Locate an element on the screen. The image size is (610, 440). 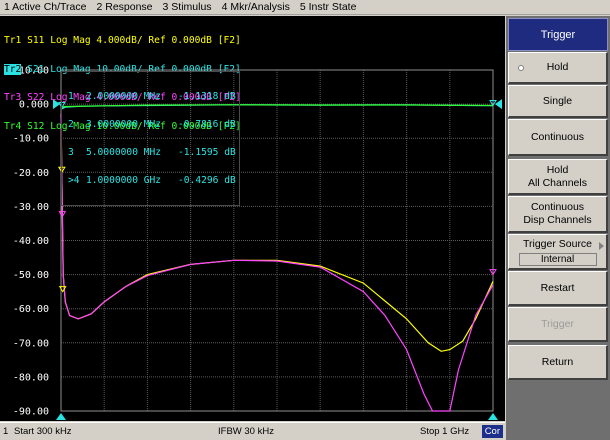
continuous-disp-channels-button: Continuous Disp Channels is located at coordinates (558, 214).